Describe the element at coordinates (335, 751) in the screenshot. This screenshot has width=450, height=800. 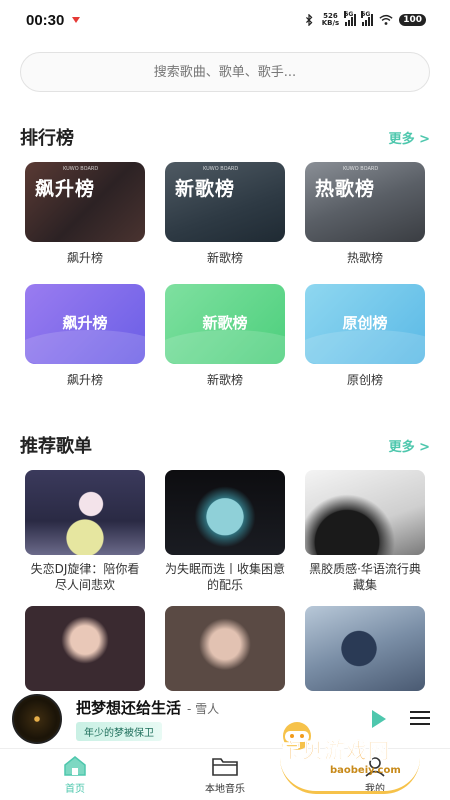
I see `watermark-text: 宝贝游戏网` at that location.